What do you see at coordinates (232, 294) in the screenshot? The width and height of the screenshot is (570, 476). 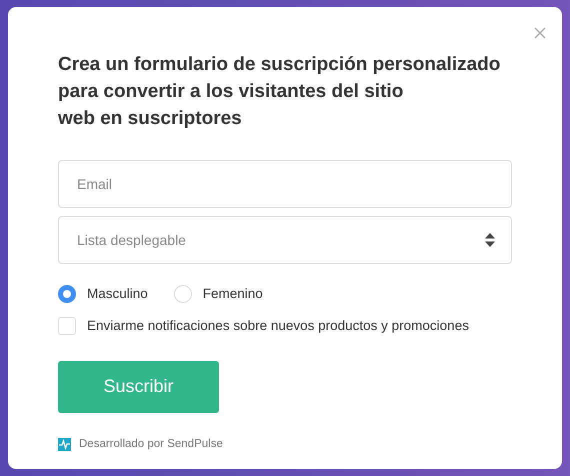 I see `radio-label: Femenino` at bounding box center [232, 294].